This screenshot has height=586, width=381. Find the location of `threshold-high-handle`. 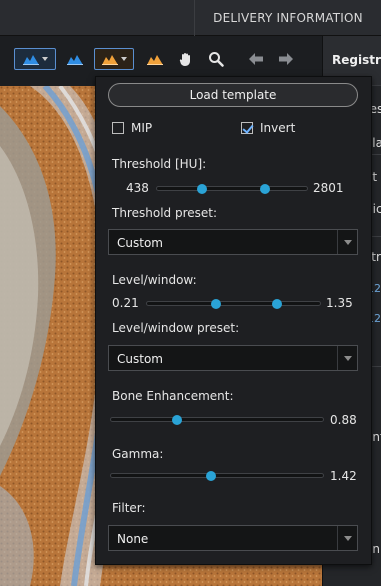

threshold-high-handle is located at coordinates (265, 189).